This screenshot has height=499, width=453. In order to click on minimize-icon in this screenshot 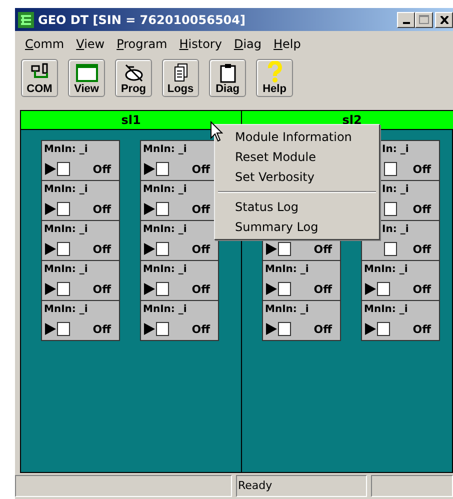, I will do `click(406, 23)`.